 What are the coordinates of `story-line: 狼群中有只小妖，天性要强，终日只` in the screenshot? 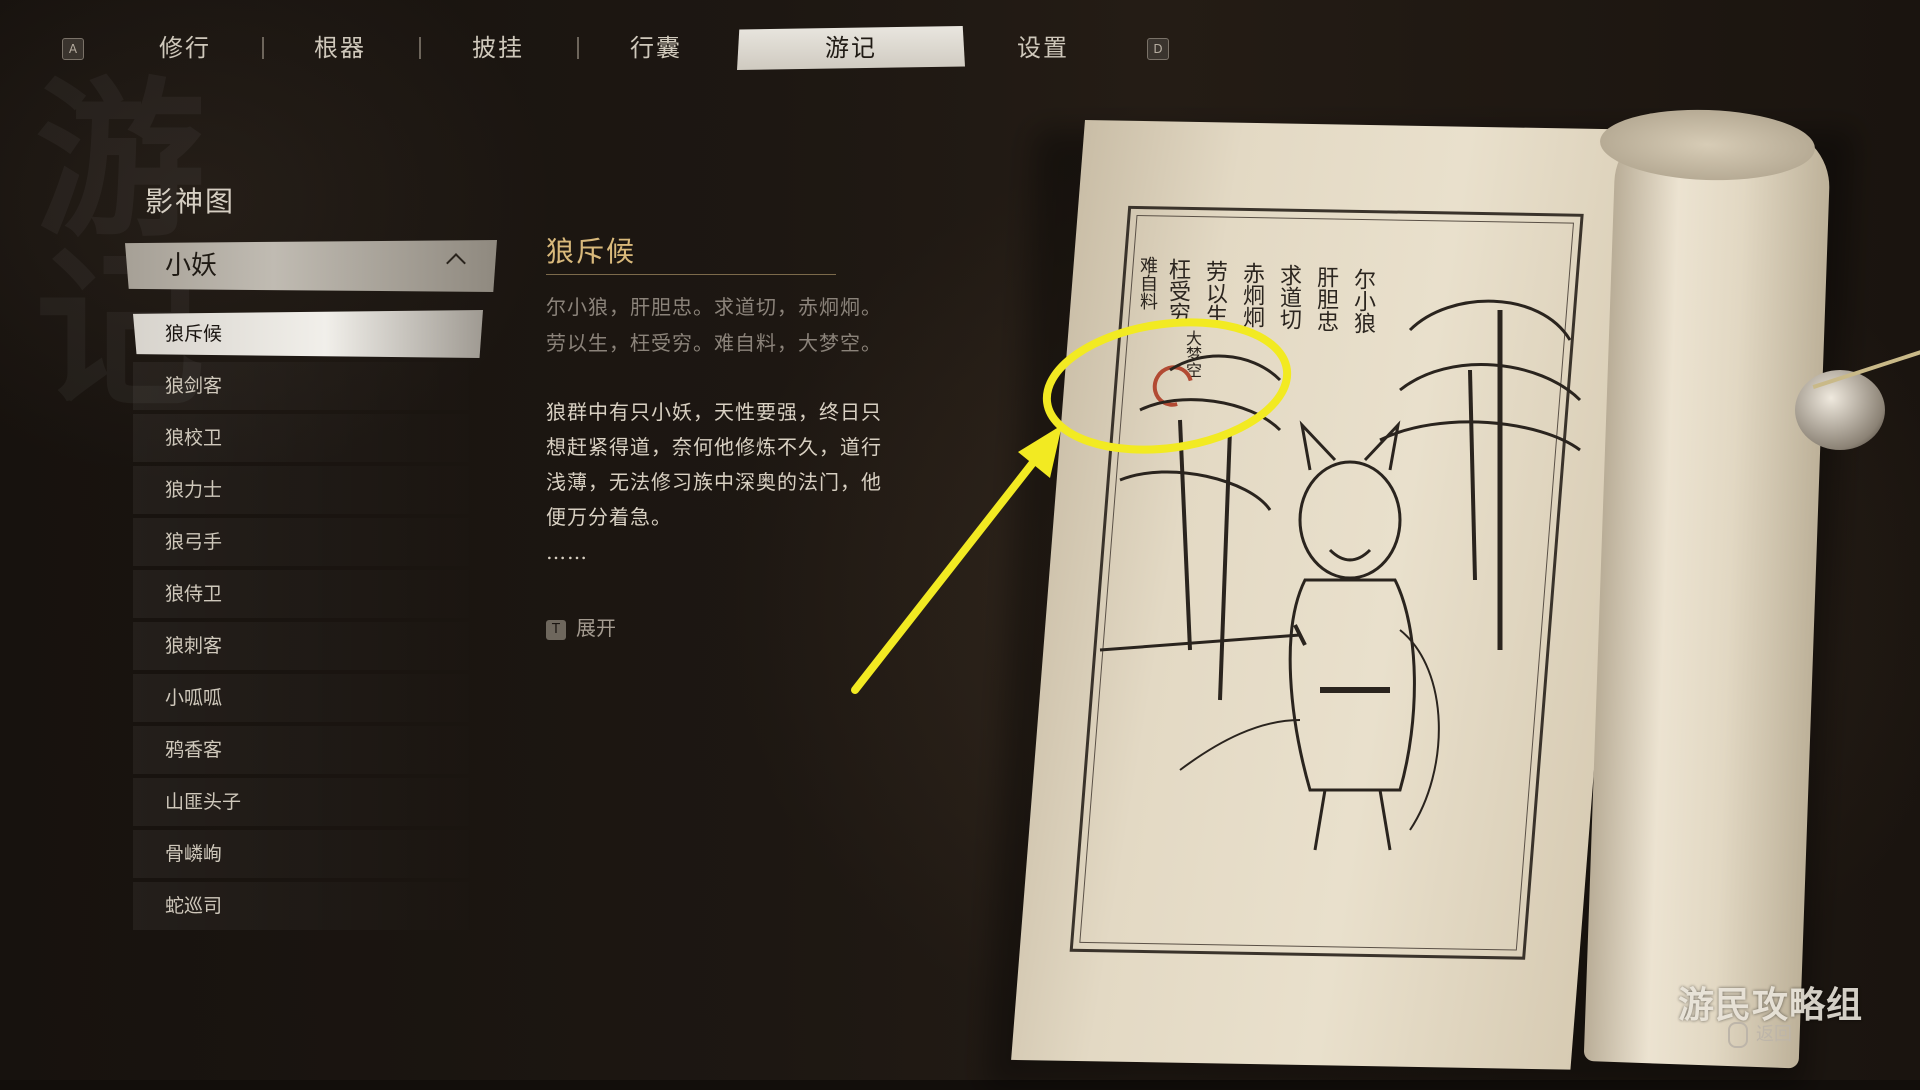 It's located at (714, 412).